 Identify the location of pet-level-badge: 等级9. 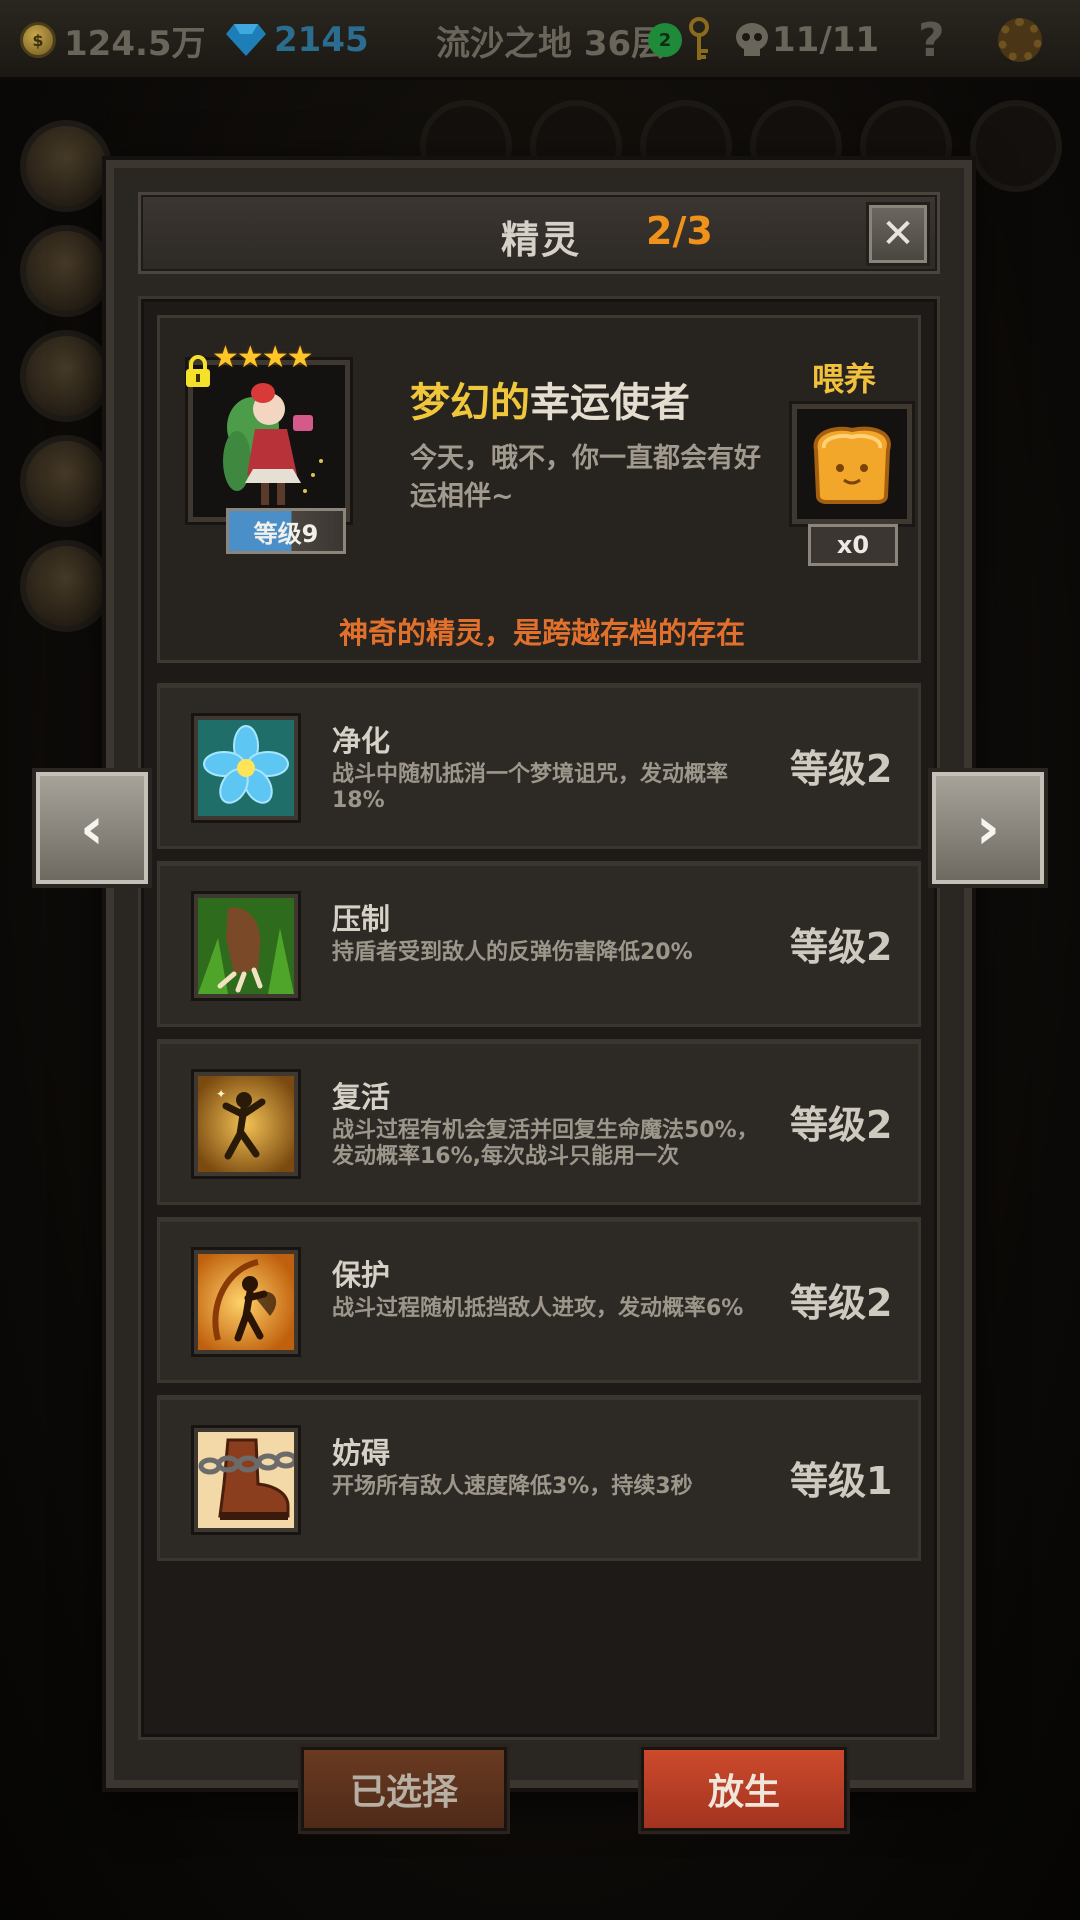
(286, 531).